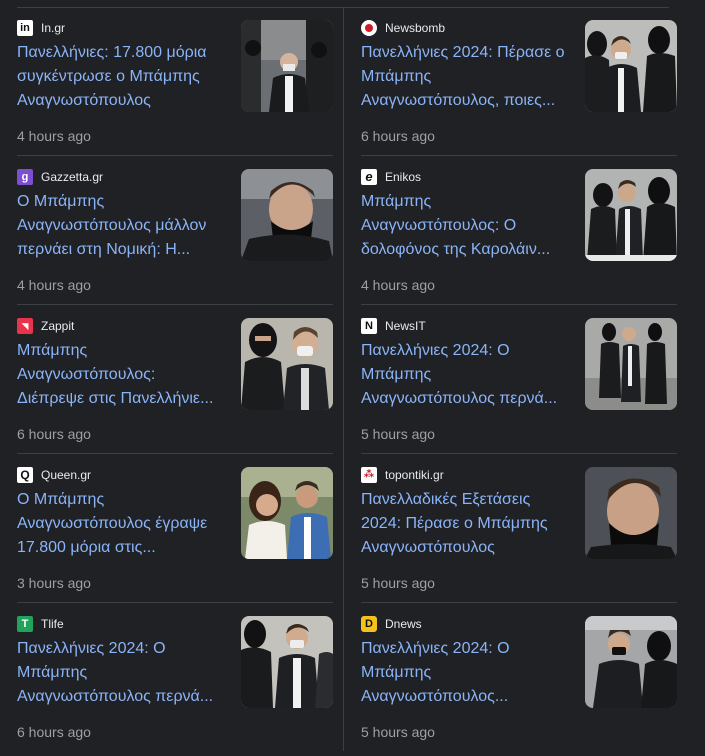  Describe the element at coordinates (25, 177) in the screenshot. I see `gazzetta-favicon-icon: g` at that location.